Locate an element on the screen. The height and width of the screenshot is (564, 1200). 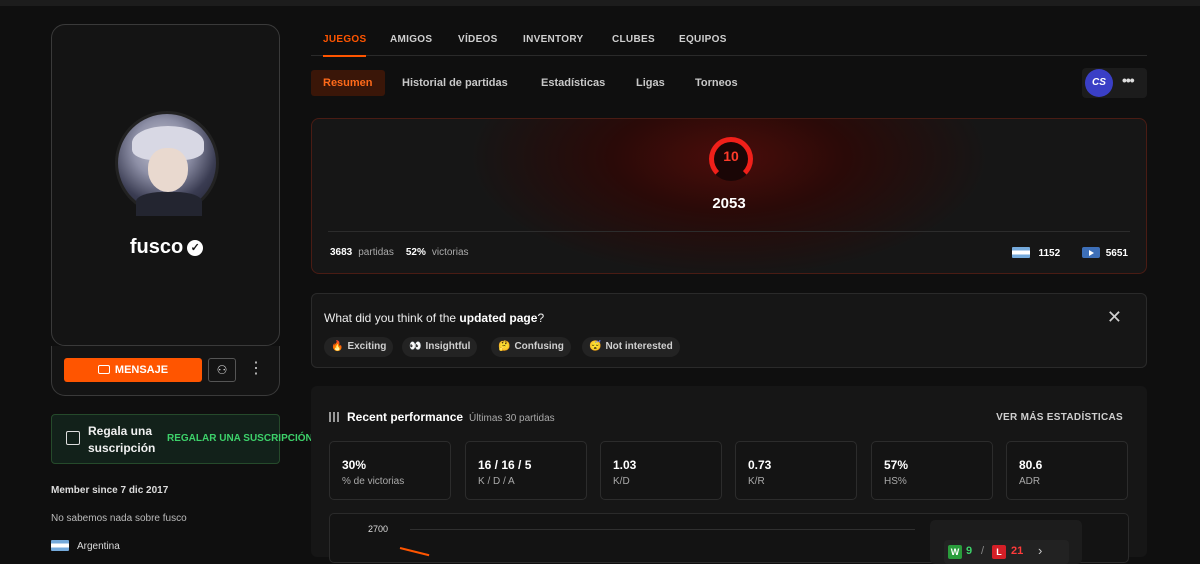
gift-icon is located at coordinates (73, 438).